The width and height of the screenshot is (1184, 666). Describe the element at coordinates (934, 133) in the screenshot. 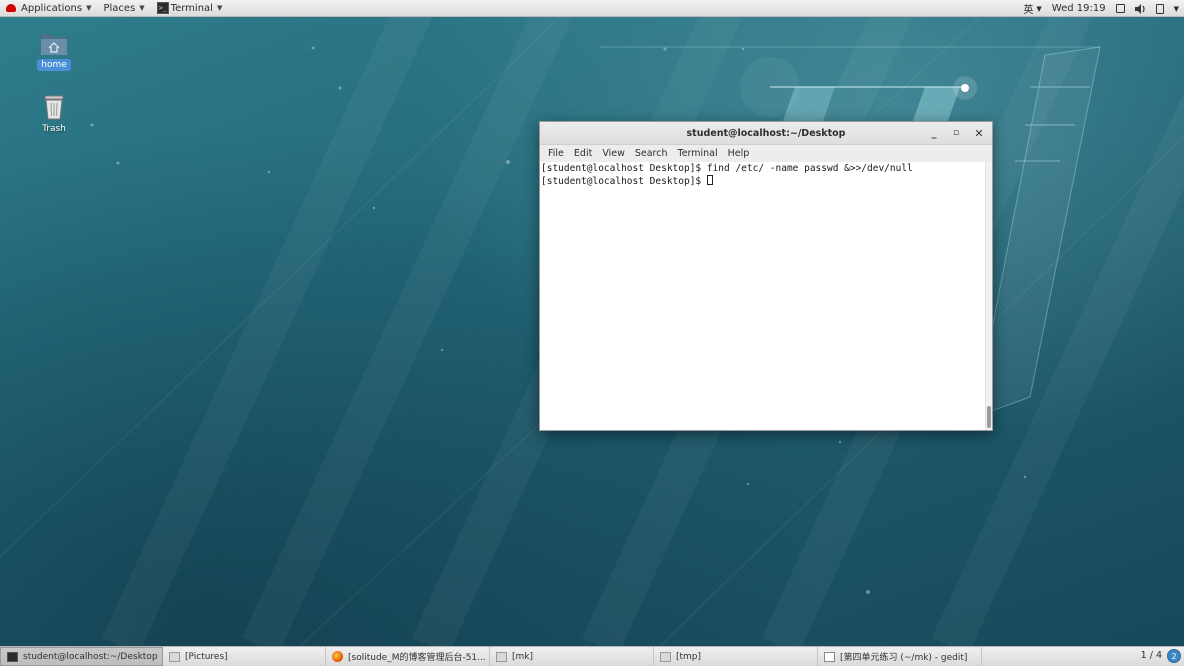

I see `minimize-button: _` at that location.